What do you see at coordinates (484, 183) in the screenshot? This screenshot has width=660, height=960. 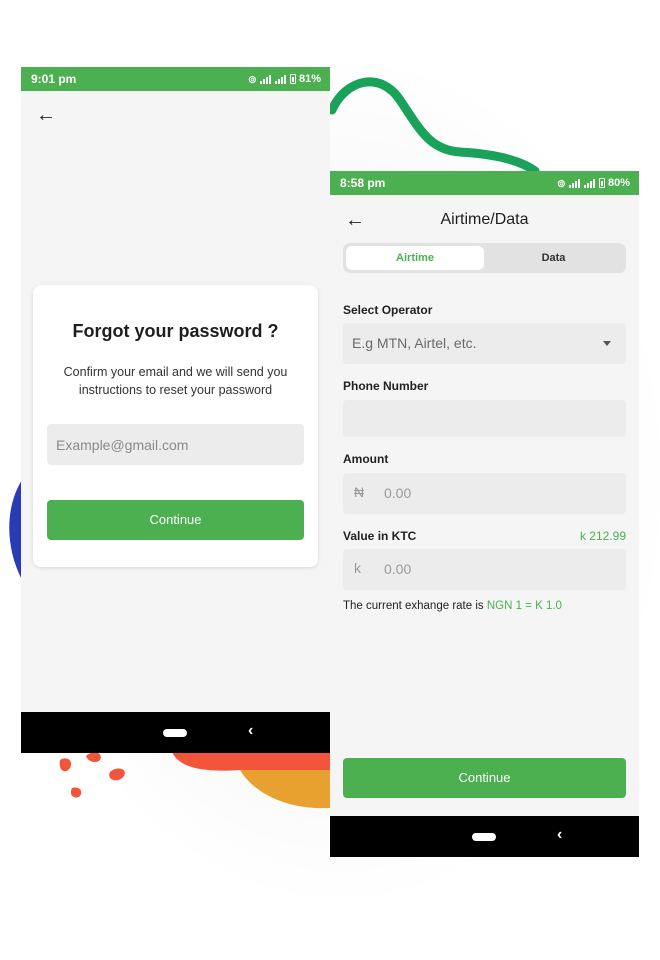 I see `status-bar: 8:58 pm ⊚ 80%` at bounding box center [484, 183].